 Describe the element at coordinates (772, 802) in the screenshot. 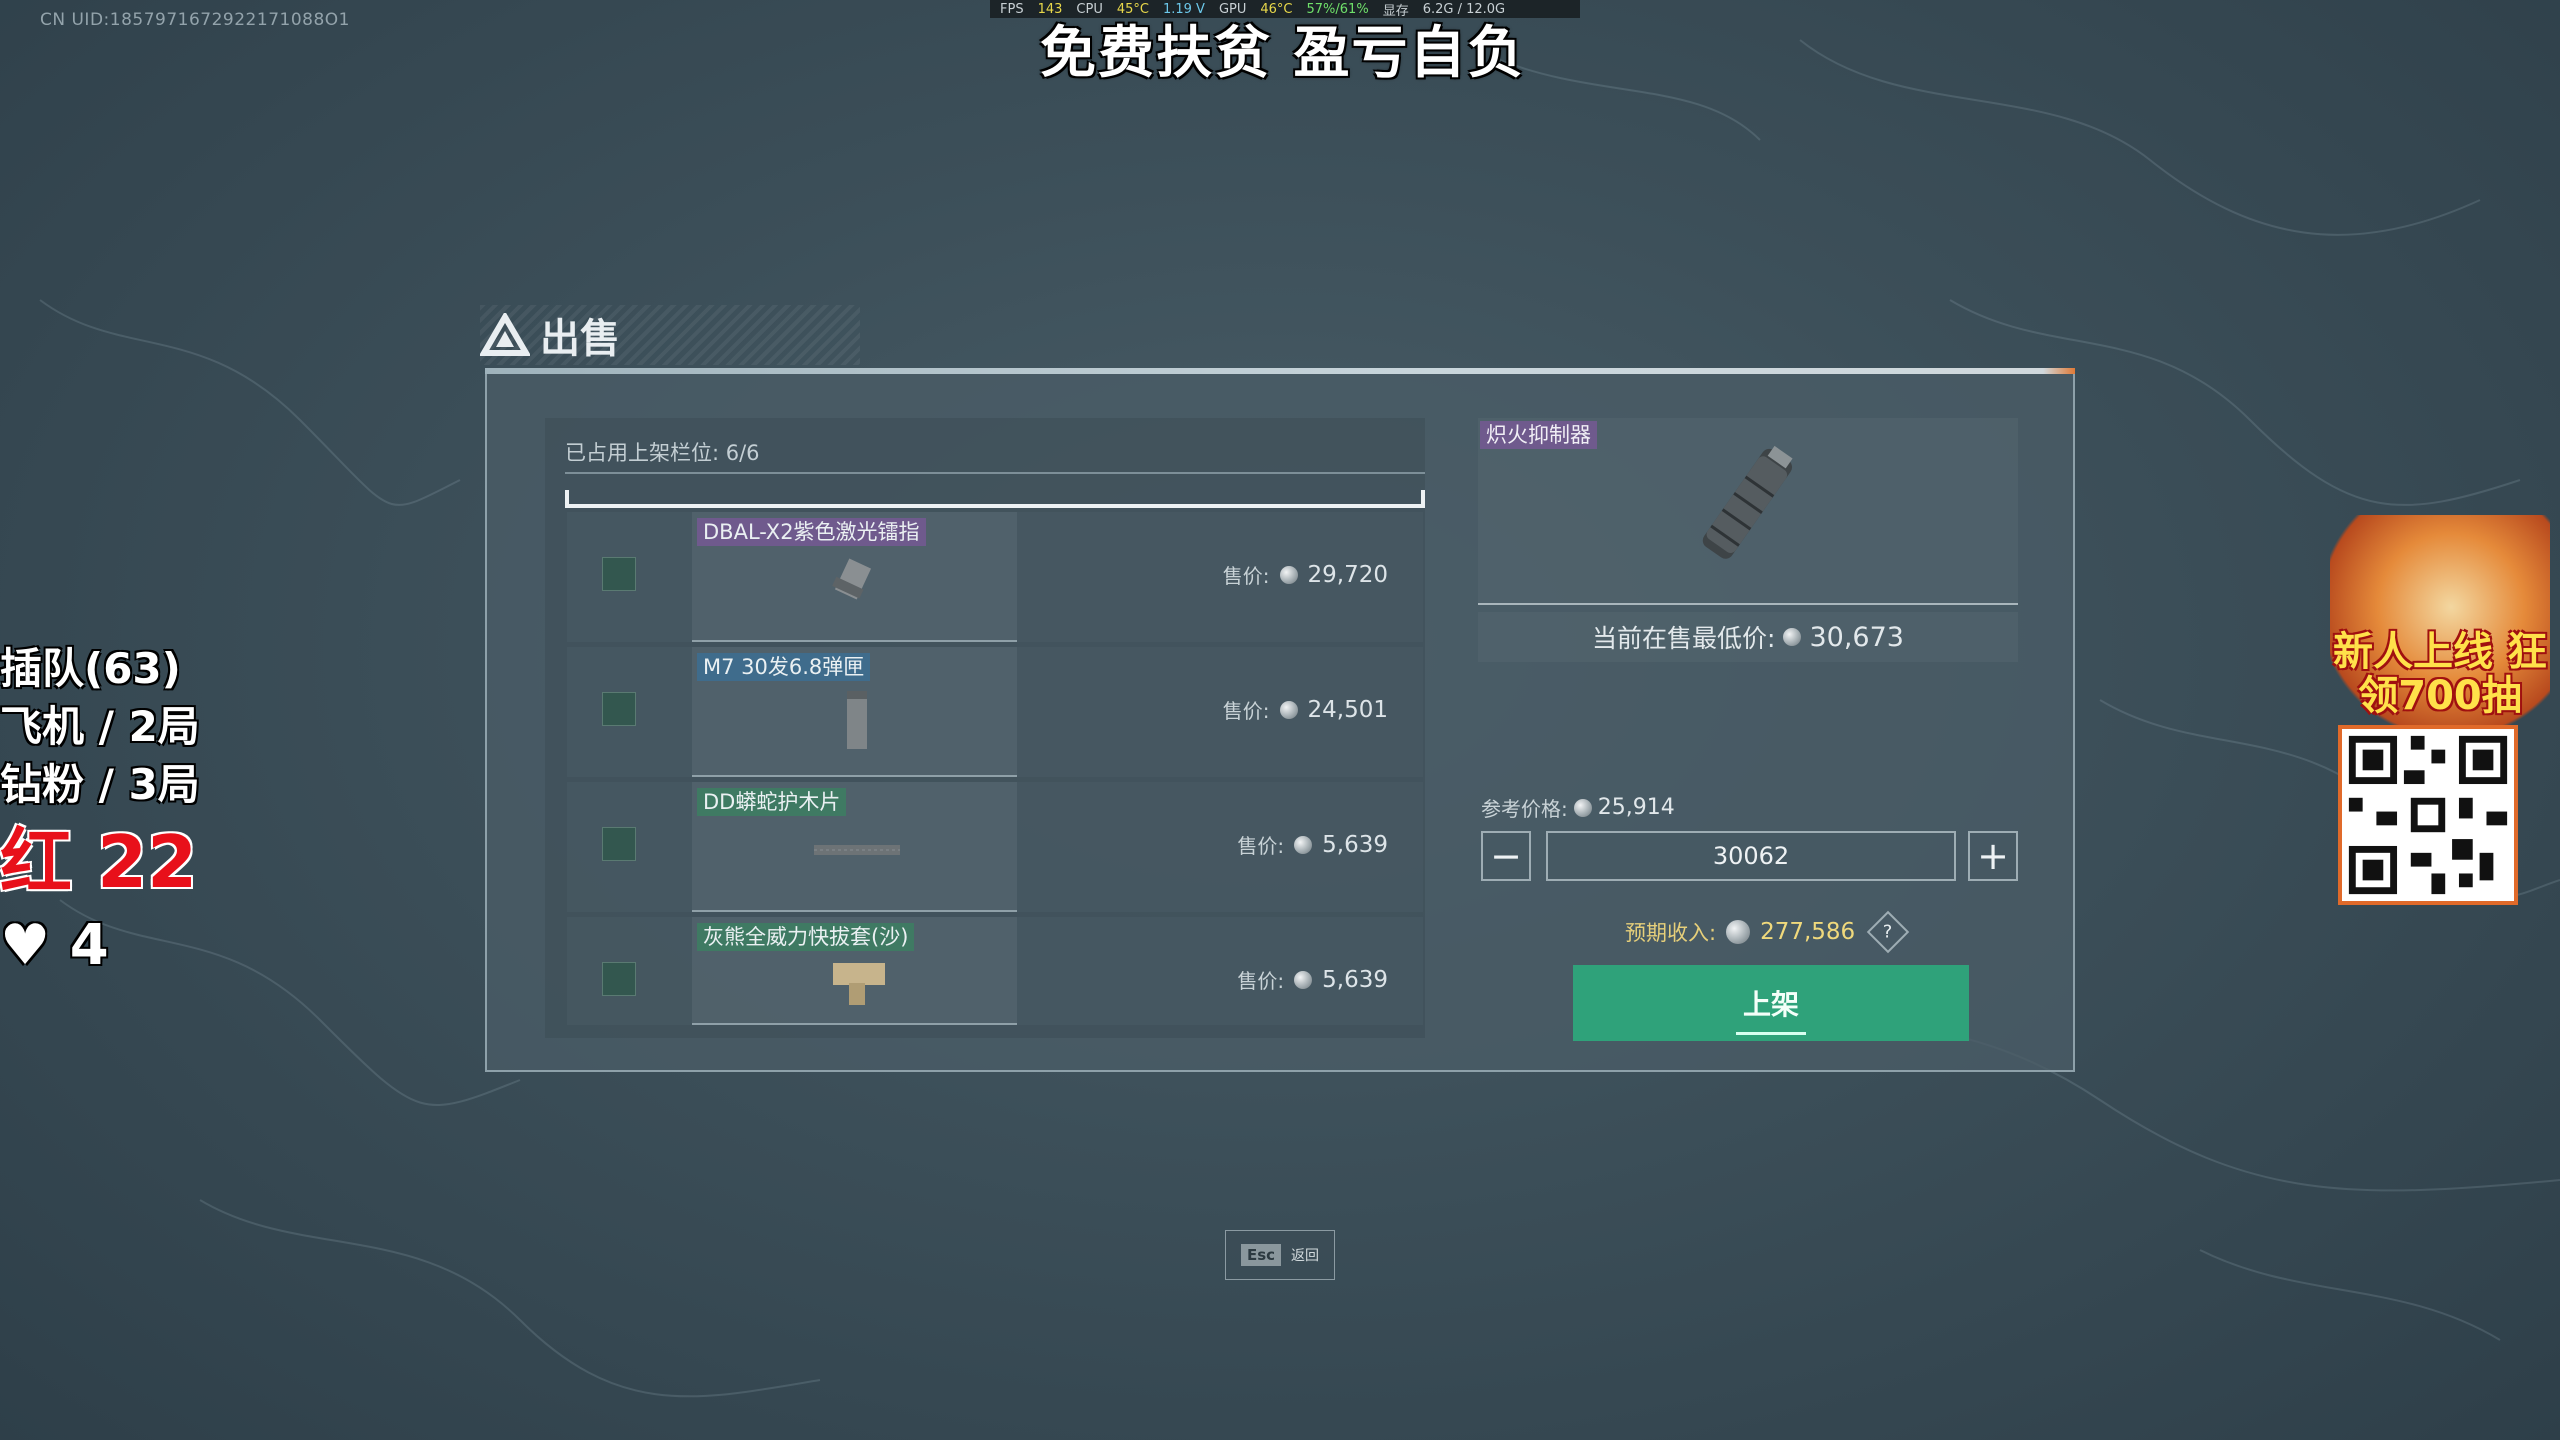

I see `item-name-tag: DD蟒蛇护木片` at that location.